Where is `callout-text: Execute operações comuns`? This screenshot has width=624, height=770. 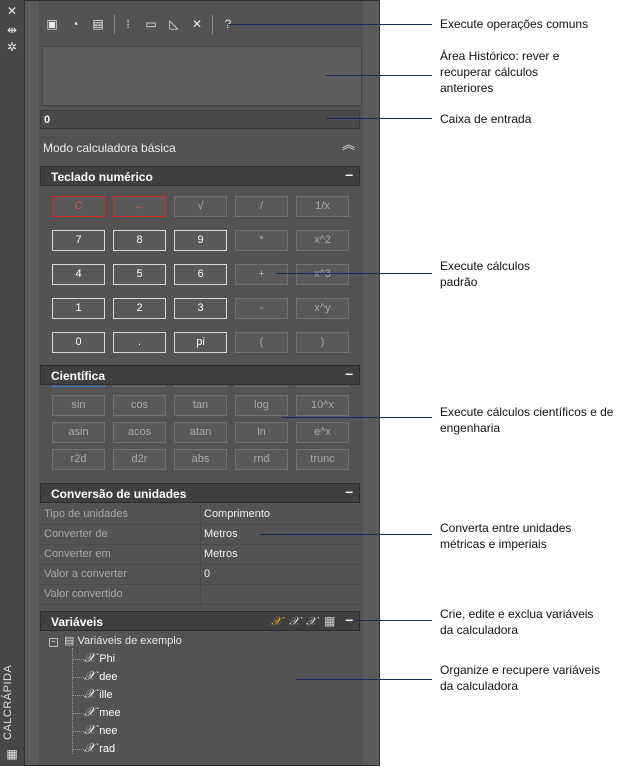
callout-text: Execute operações comuns is located at coordinates (514, 24).